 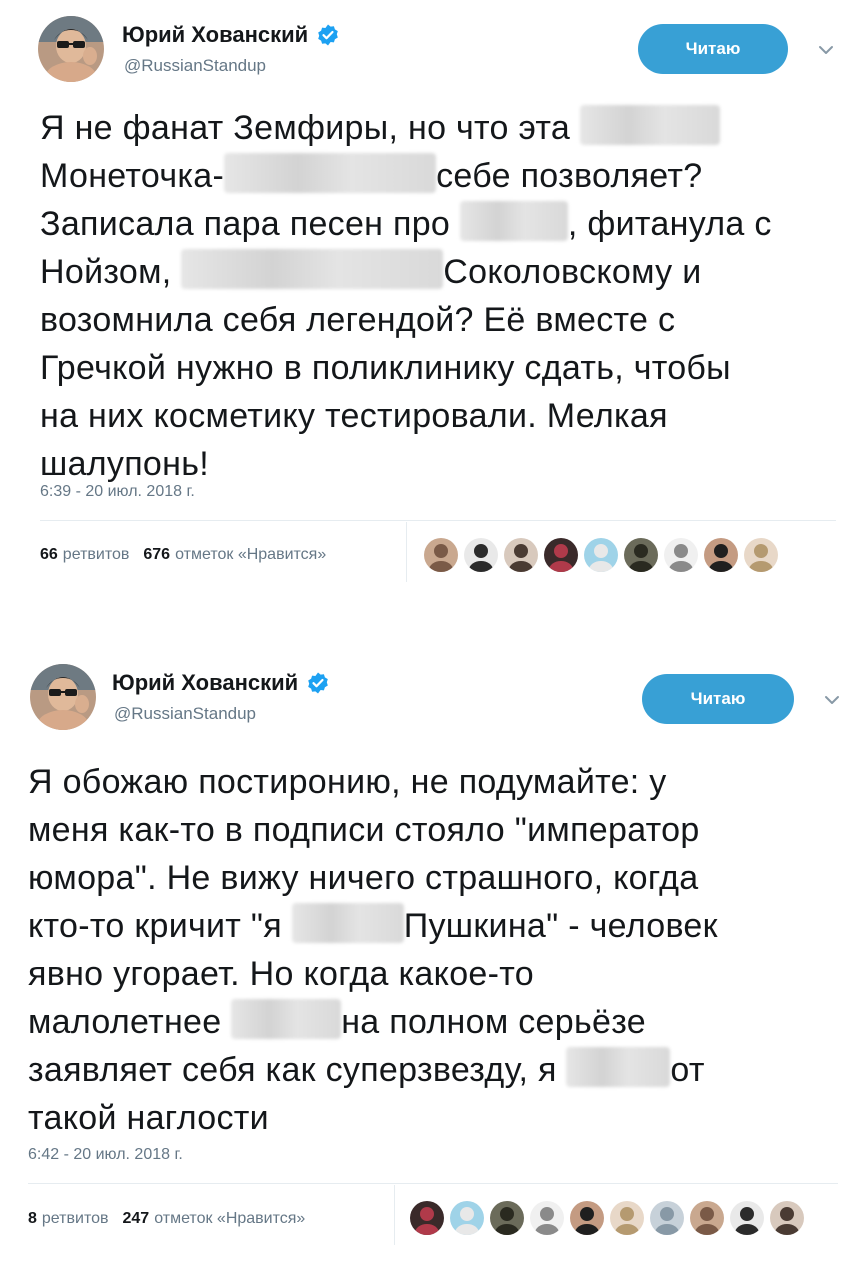 I want to click on tweet-text-line: юмора". Не вижу ничего страшного, когда, so click(x=363, y=878).